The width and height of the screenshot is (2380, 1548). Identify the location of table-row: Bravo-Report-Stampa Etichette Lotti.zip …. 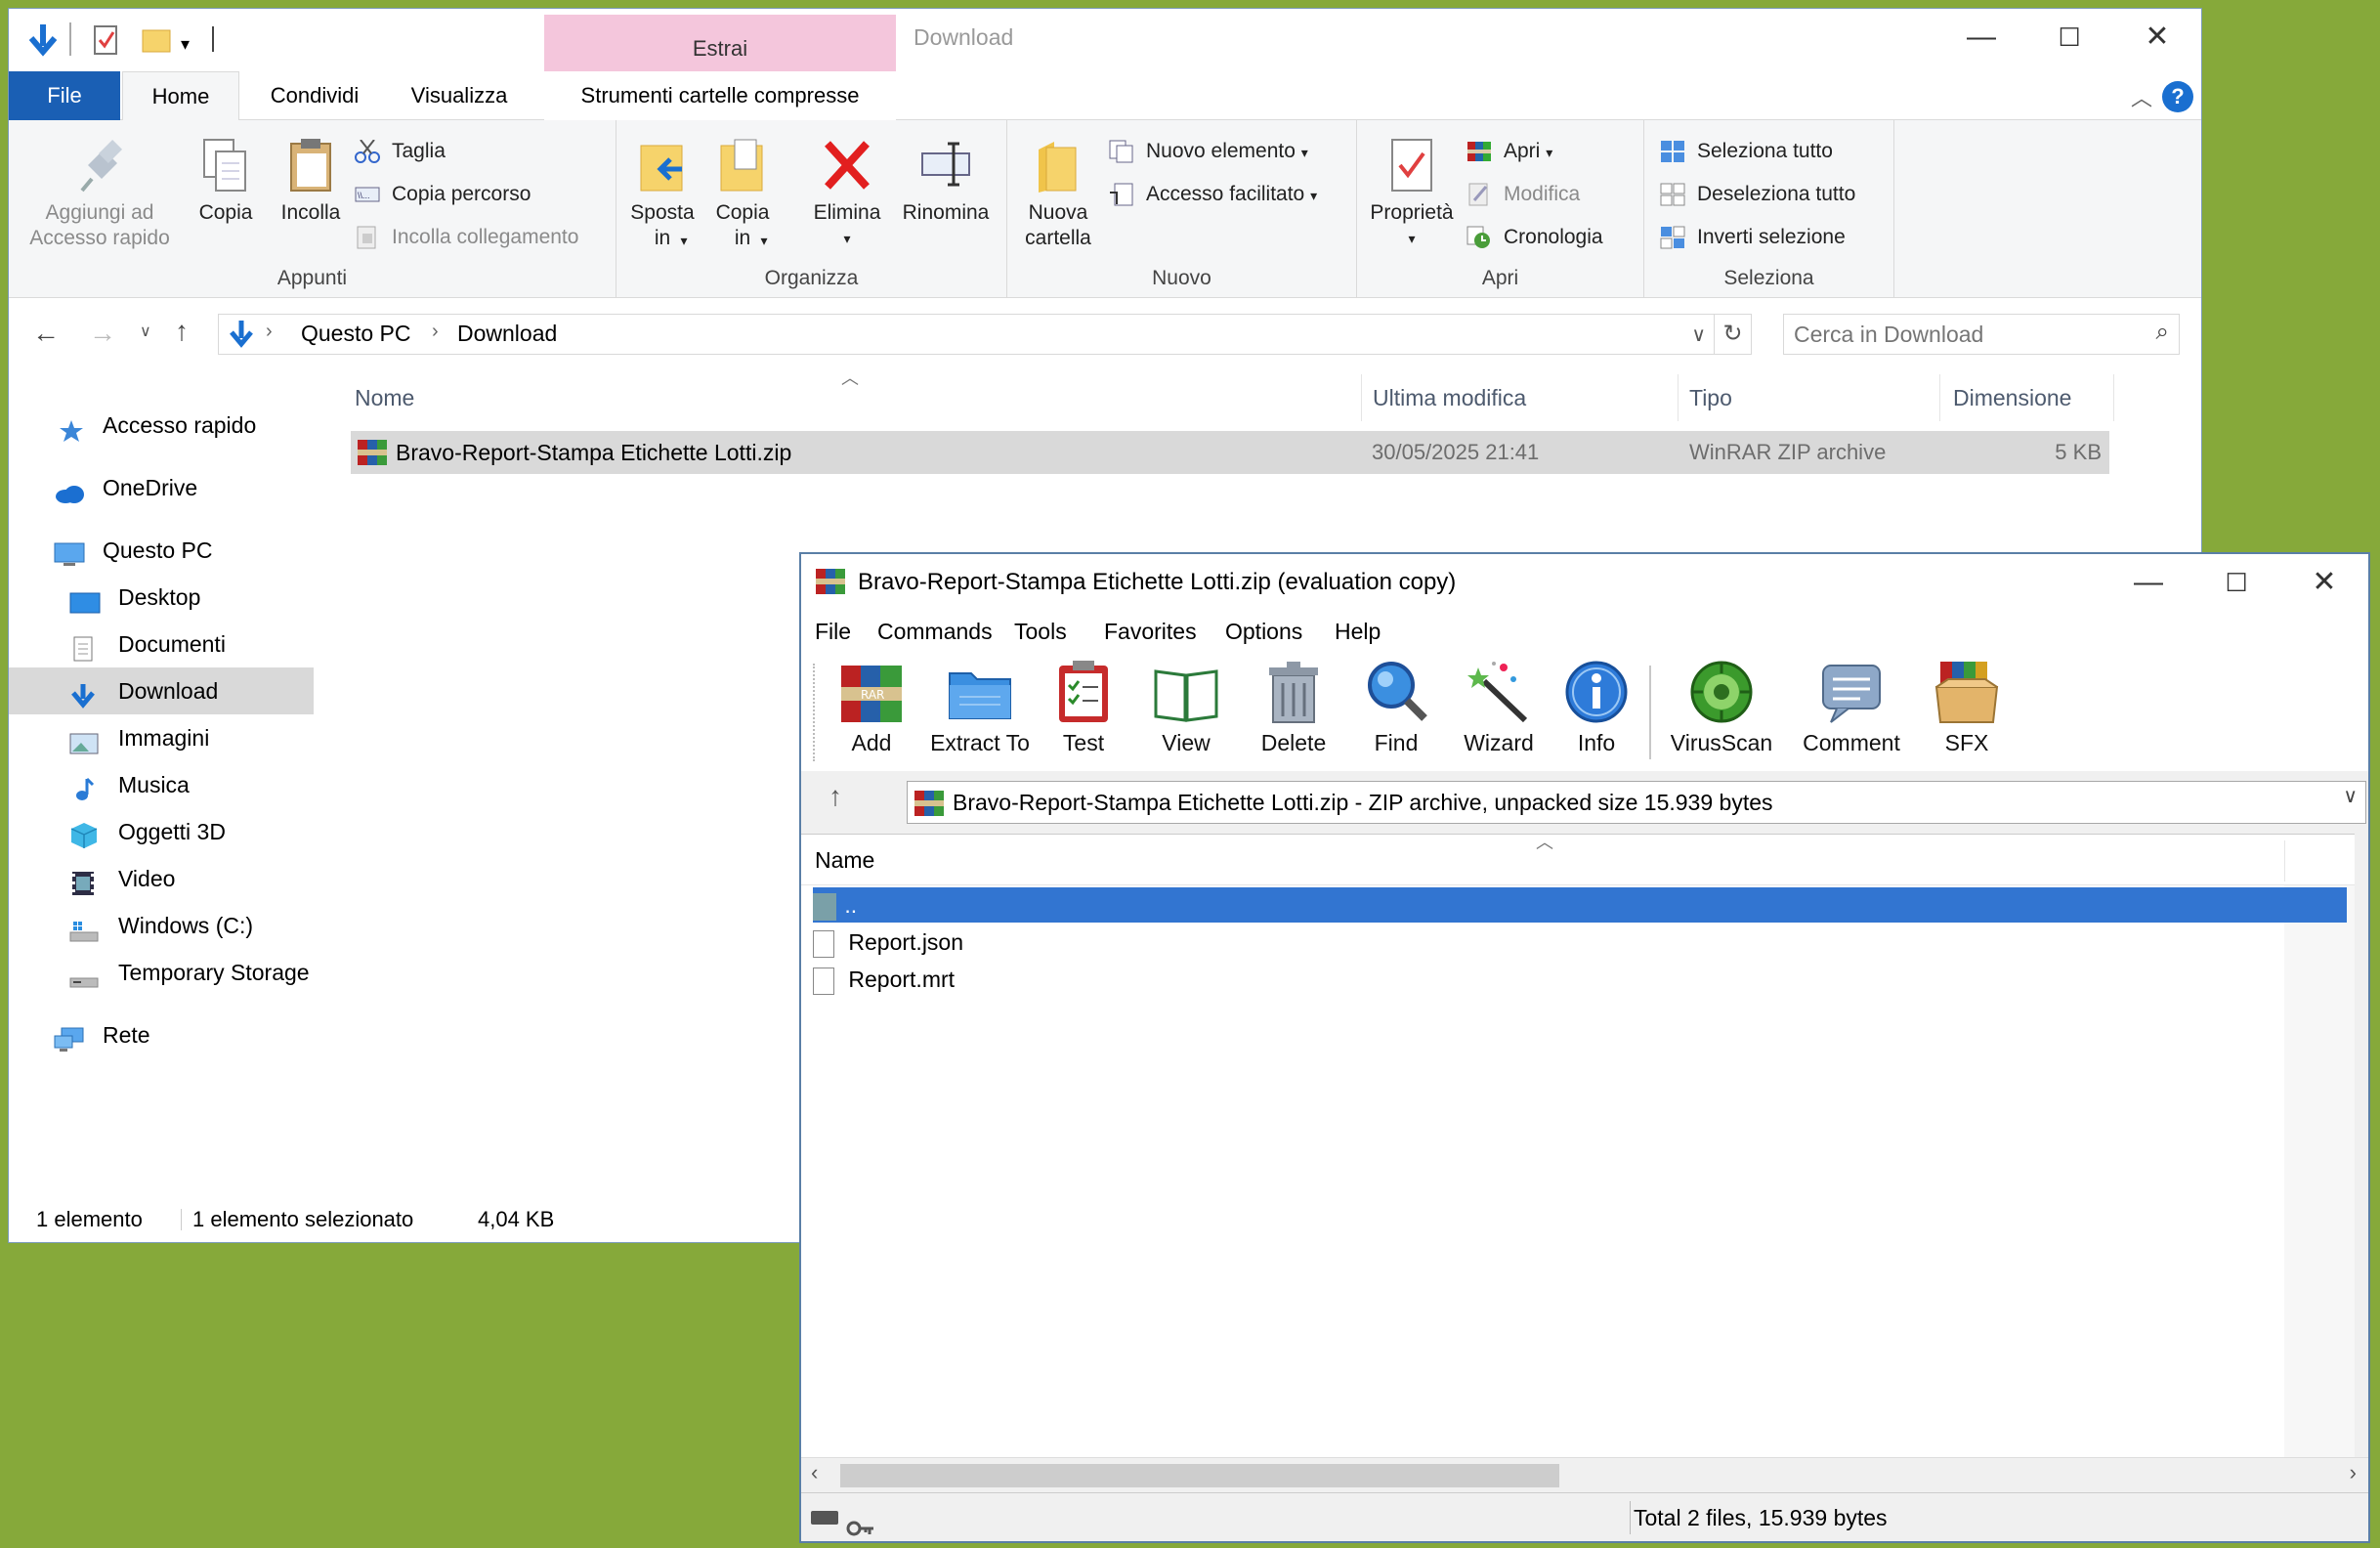
(1230, 452).